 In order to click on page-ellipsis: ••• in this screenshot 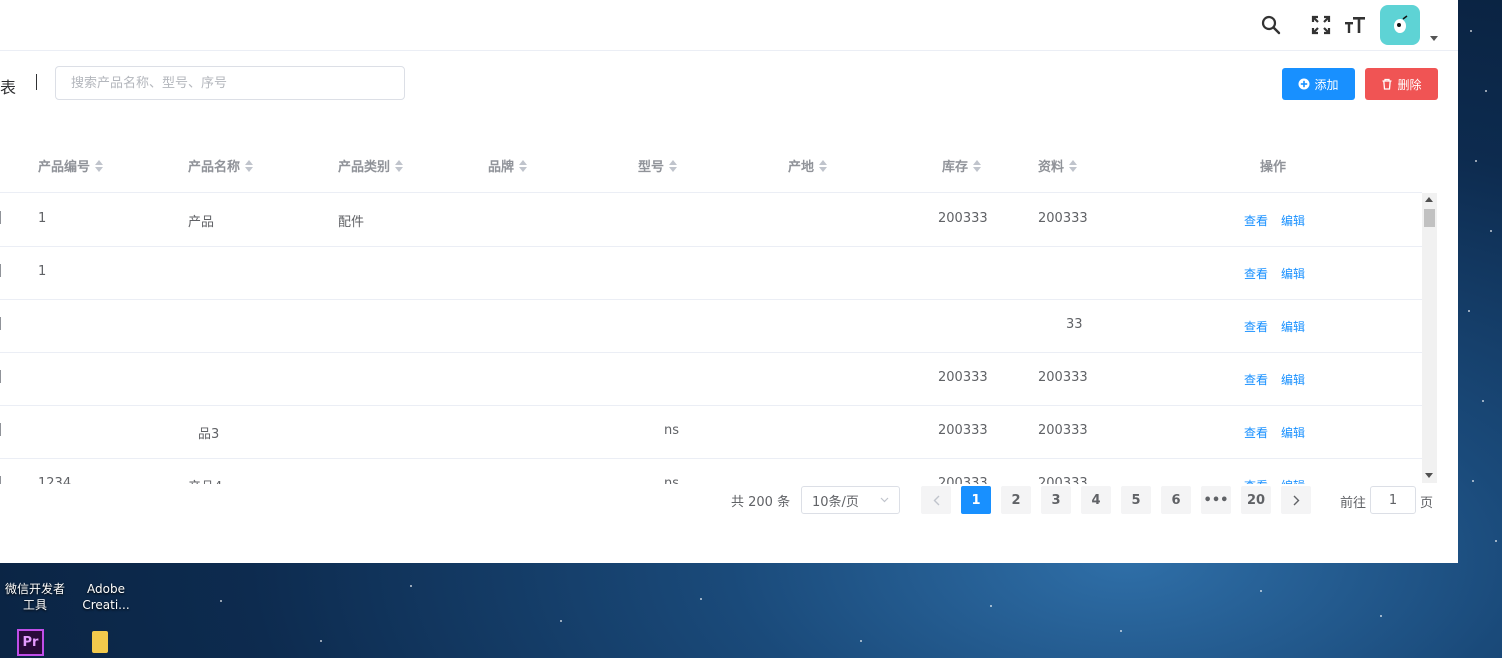, I will do `click(1216, 500)`.